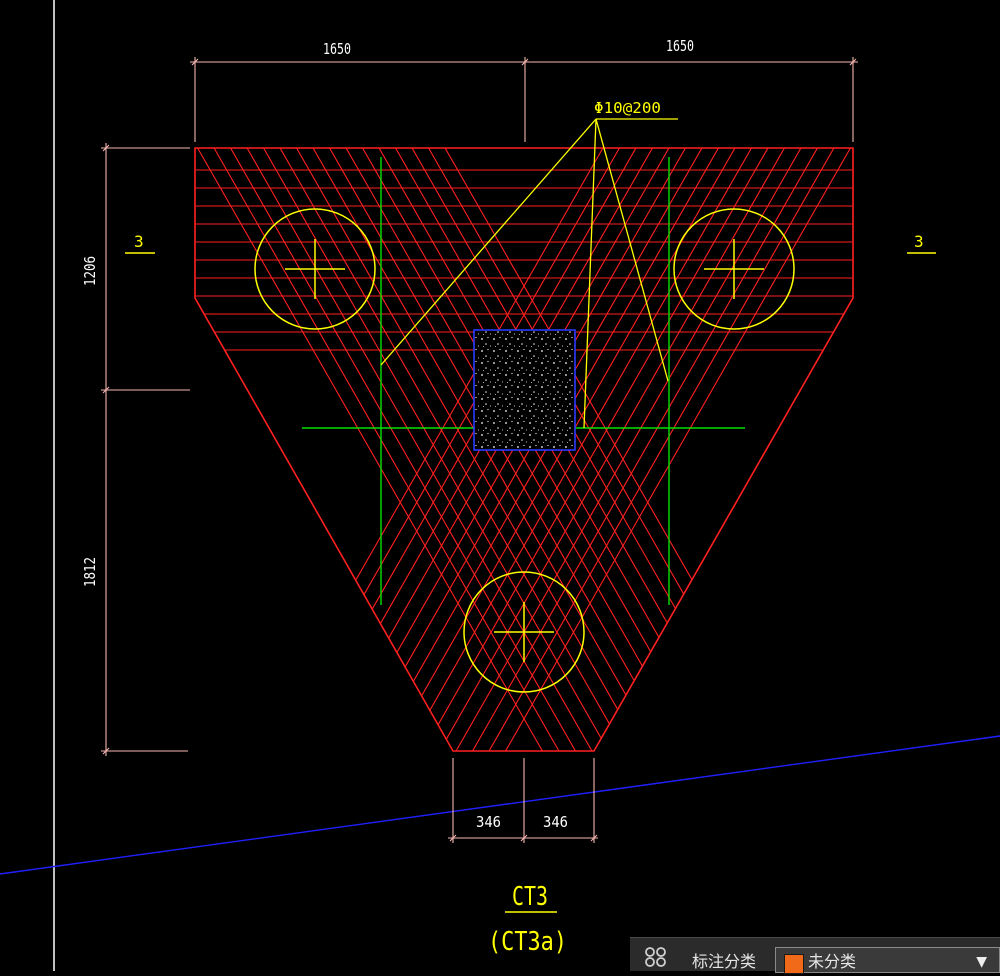 The image size is (1000, 976). Describe the element at coordinates (794, 964) in the screenshot. I see `category-color-swatch` at that location.